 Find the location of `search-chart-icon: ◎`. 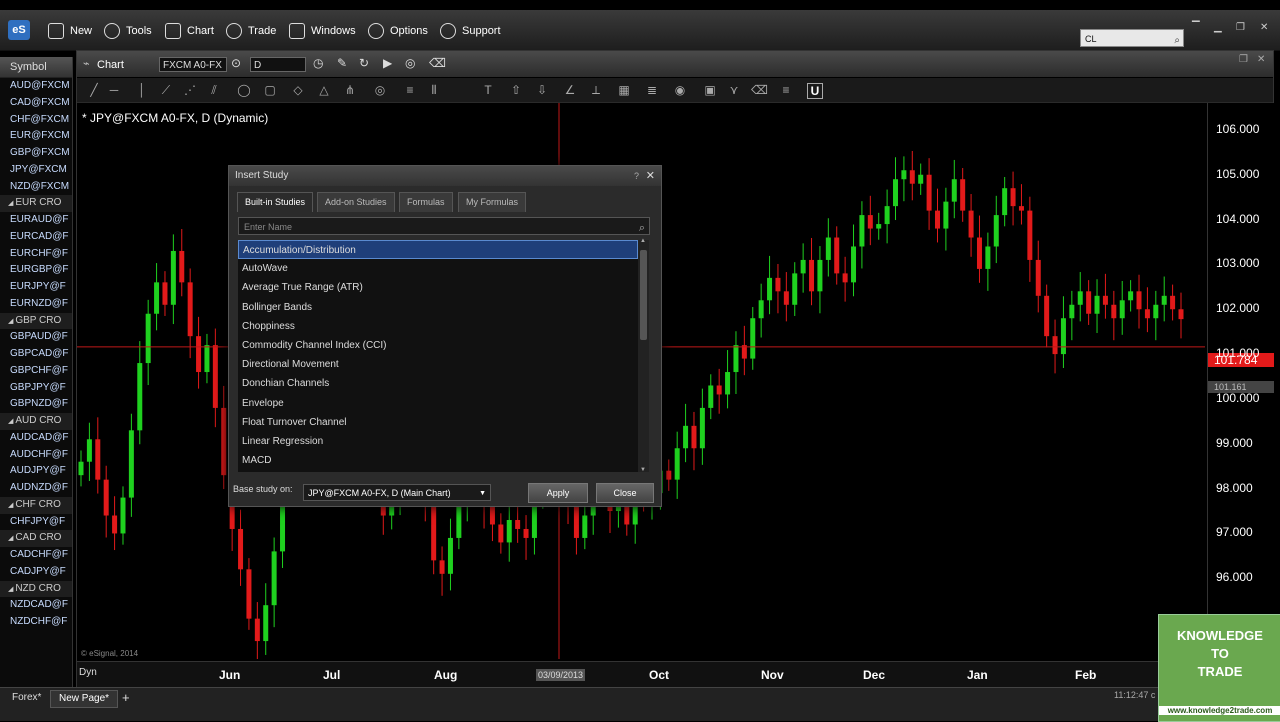

search-chart-icon: ◎ is located at coordinates (410, 63).